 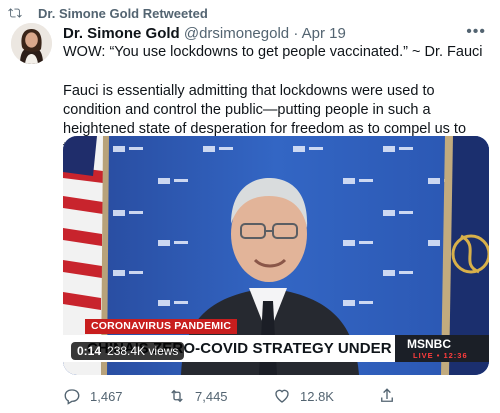 What do you see at coordinates (317, 396) in the screenshot?
I see `like-count: 12.8K` at bounding box center [317, 396].